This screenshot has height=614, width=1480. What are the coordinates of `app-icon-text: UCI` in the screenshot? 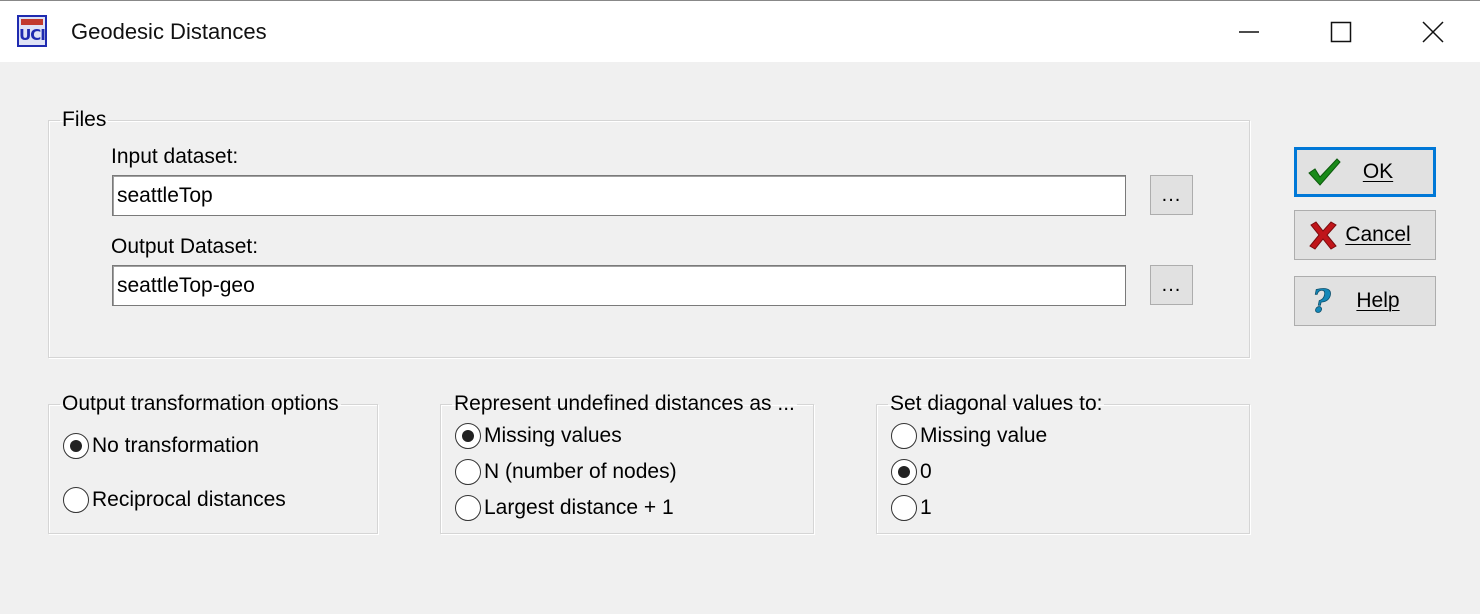 It's located at (32, 35).